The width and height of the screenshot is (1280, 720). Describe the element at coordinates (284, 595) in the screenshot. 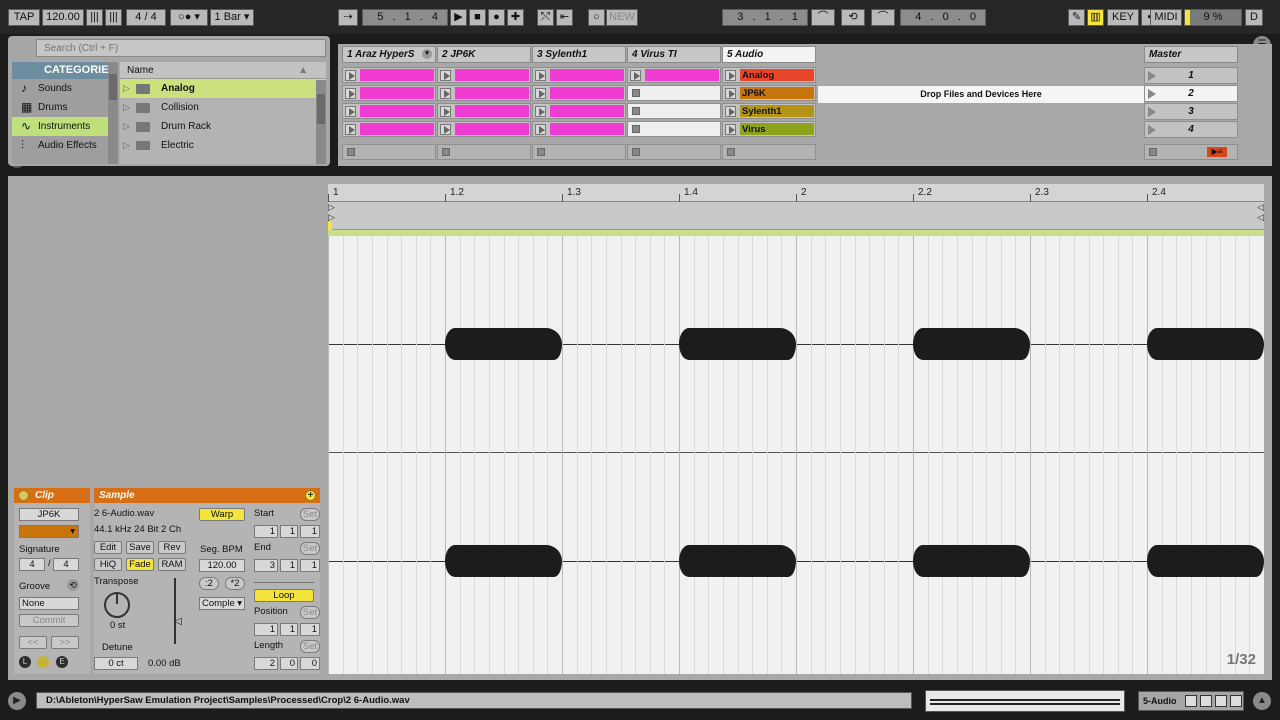

I see `loop-button: Loop` at that location.